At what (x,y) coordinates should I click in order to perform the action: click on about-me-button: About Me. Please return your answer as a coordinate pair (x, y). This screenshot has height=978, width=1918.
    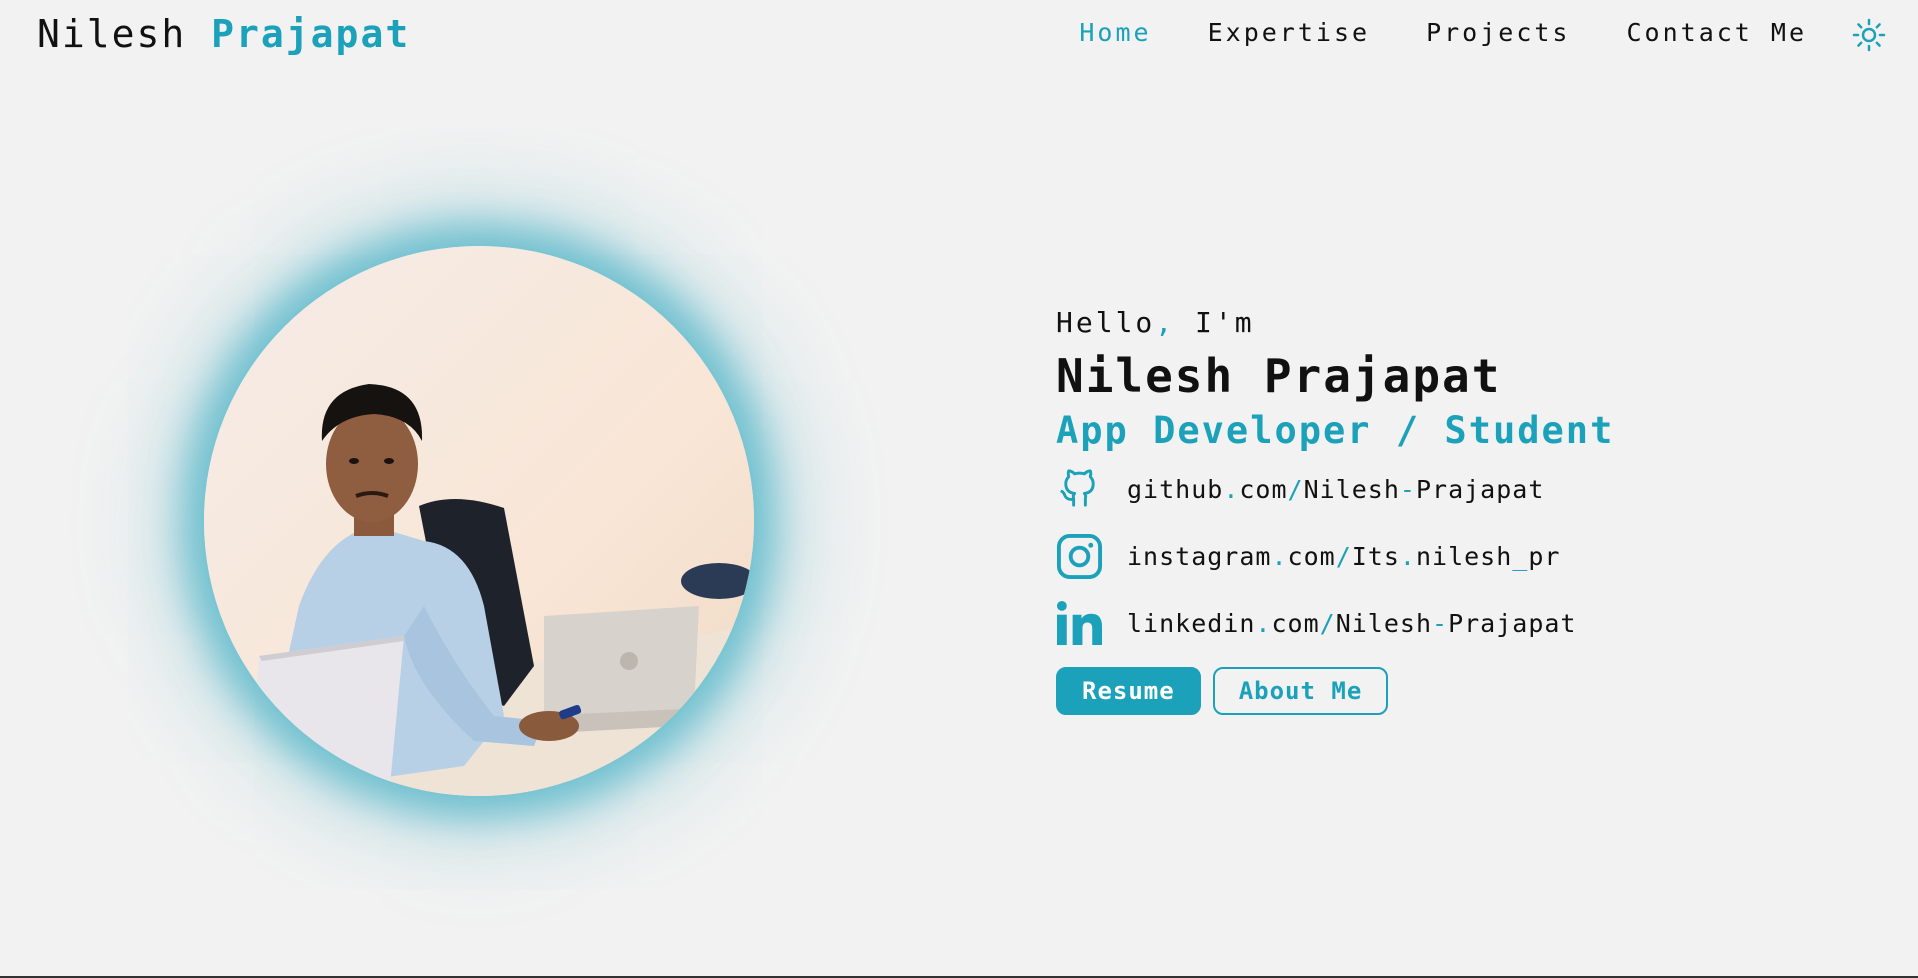
    Looking at the image, I should click on (1300, 691).